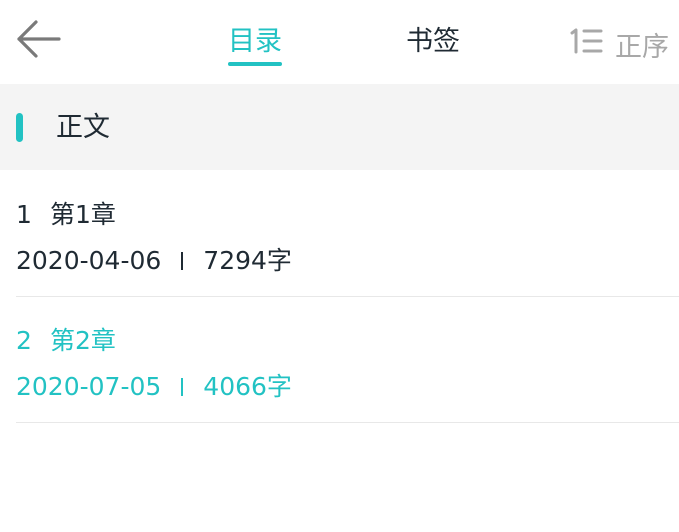 The height and width of the screenshot is (532, 679). I want to click on arrow-left-icon, so click(38, 41).